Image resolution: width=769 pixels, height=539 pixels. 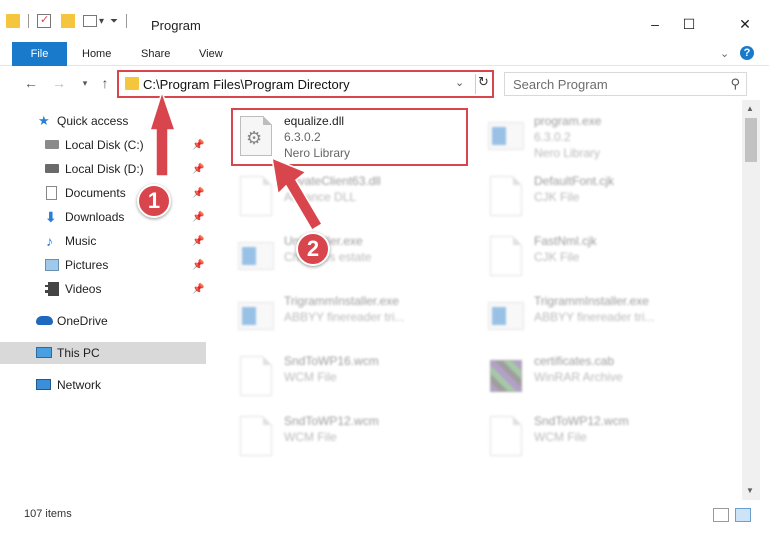 What do you see at coordinates (211, 54) in the screenshot?
I see `tab-view: View` at bounding box center [211, 54].